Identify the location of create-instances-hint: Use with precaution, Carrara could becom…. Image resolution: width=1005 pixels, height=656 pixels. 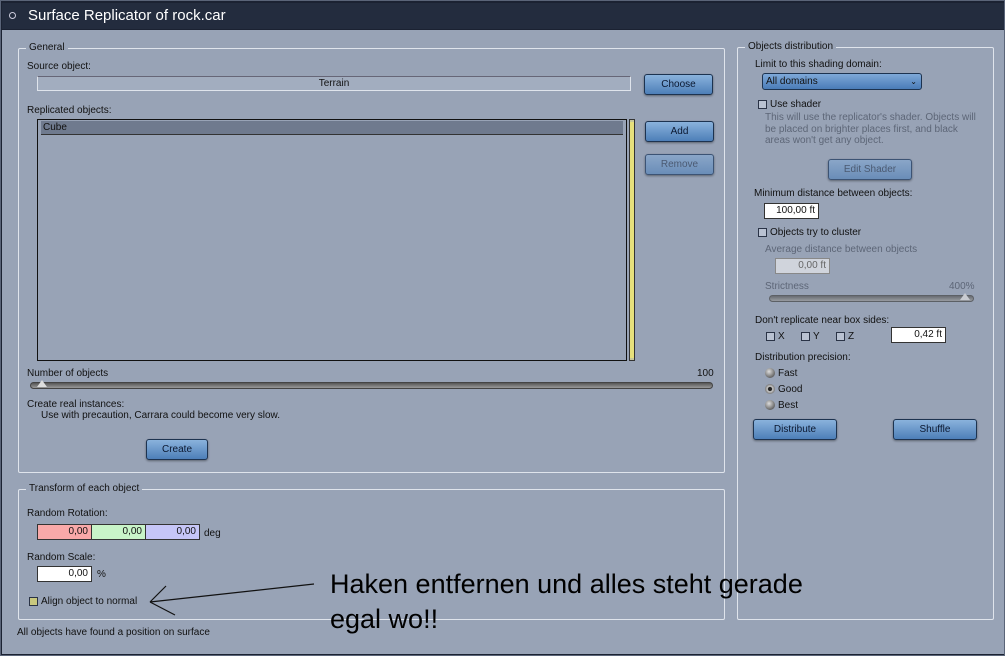
(160, 415).